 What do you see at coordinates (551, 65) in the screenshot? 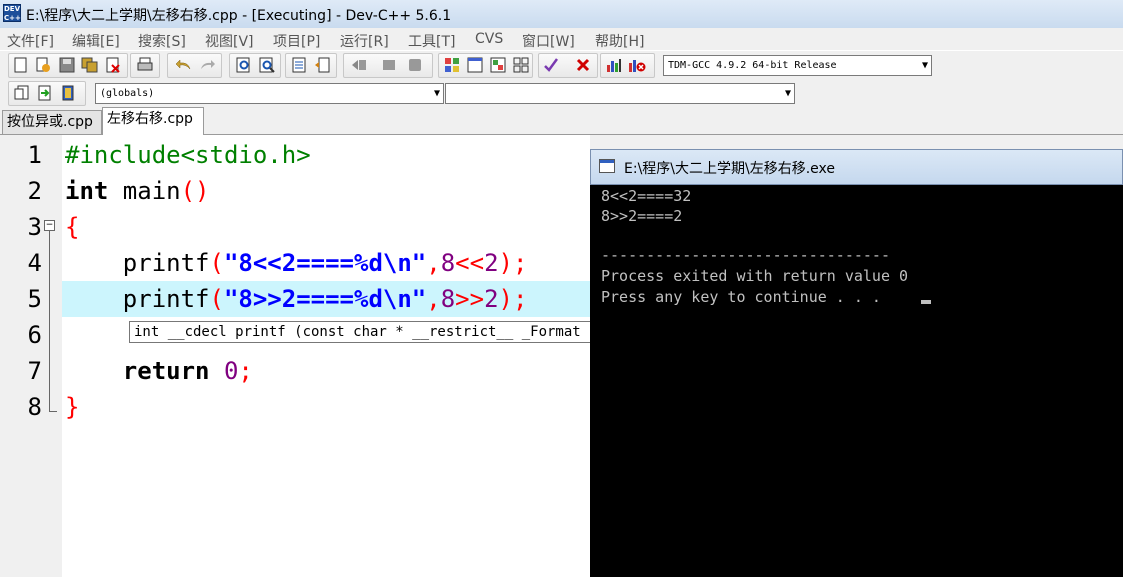
I see `syntax-check-icon` at bounding box center [551, 65].